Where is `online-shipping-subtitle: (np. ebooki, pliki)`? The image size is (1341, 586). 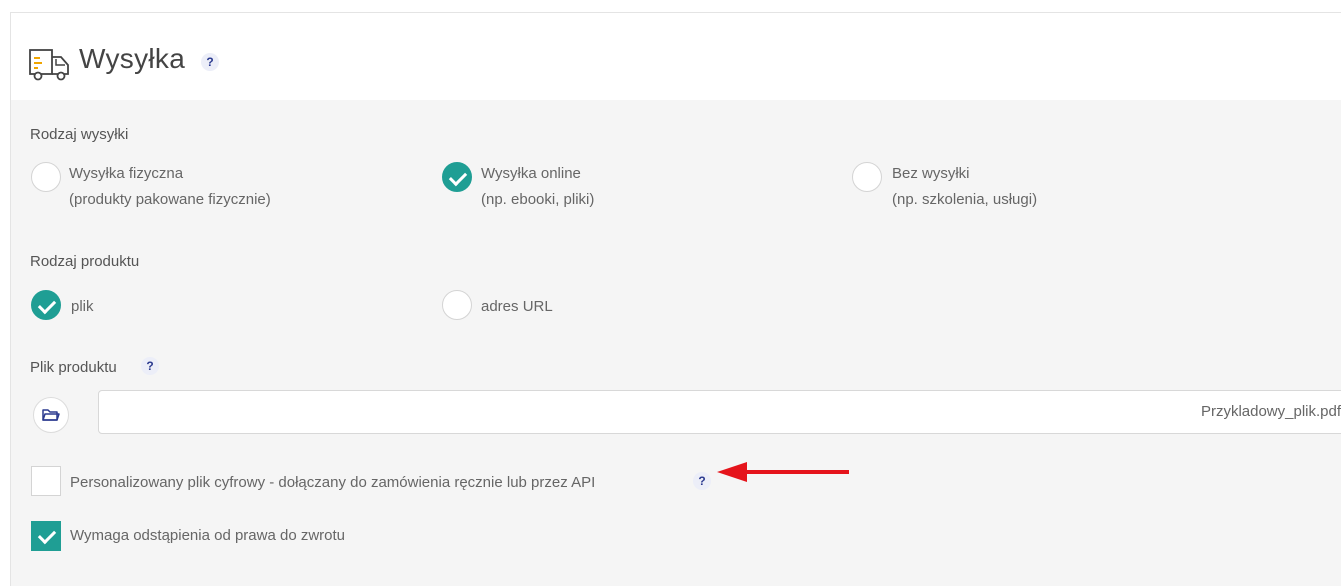
online-shipping-subtitle: (np. ebooki, pliki) is located at coordinates (538, 199).